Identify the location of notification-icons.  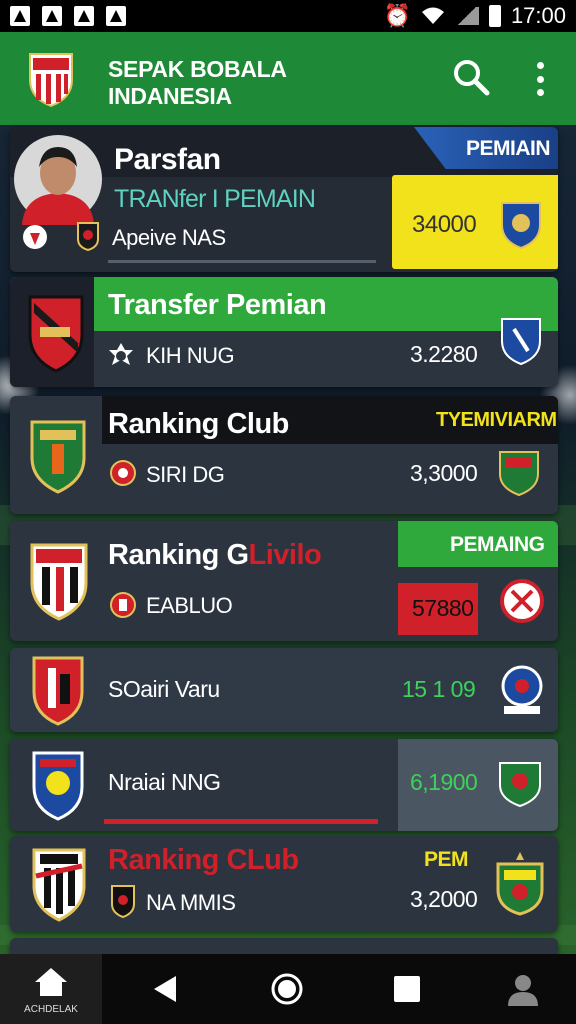
(68, 16).